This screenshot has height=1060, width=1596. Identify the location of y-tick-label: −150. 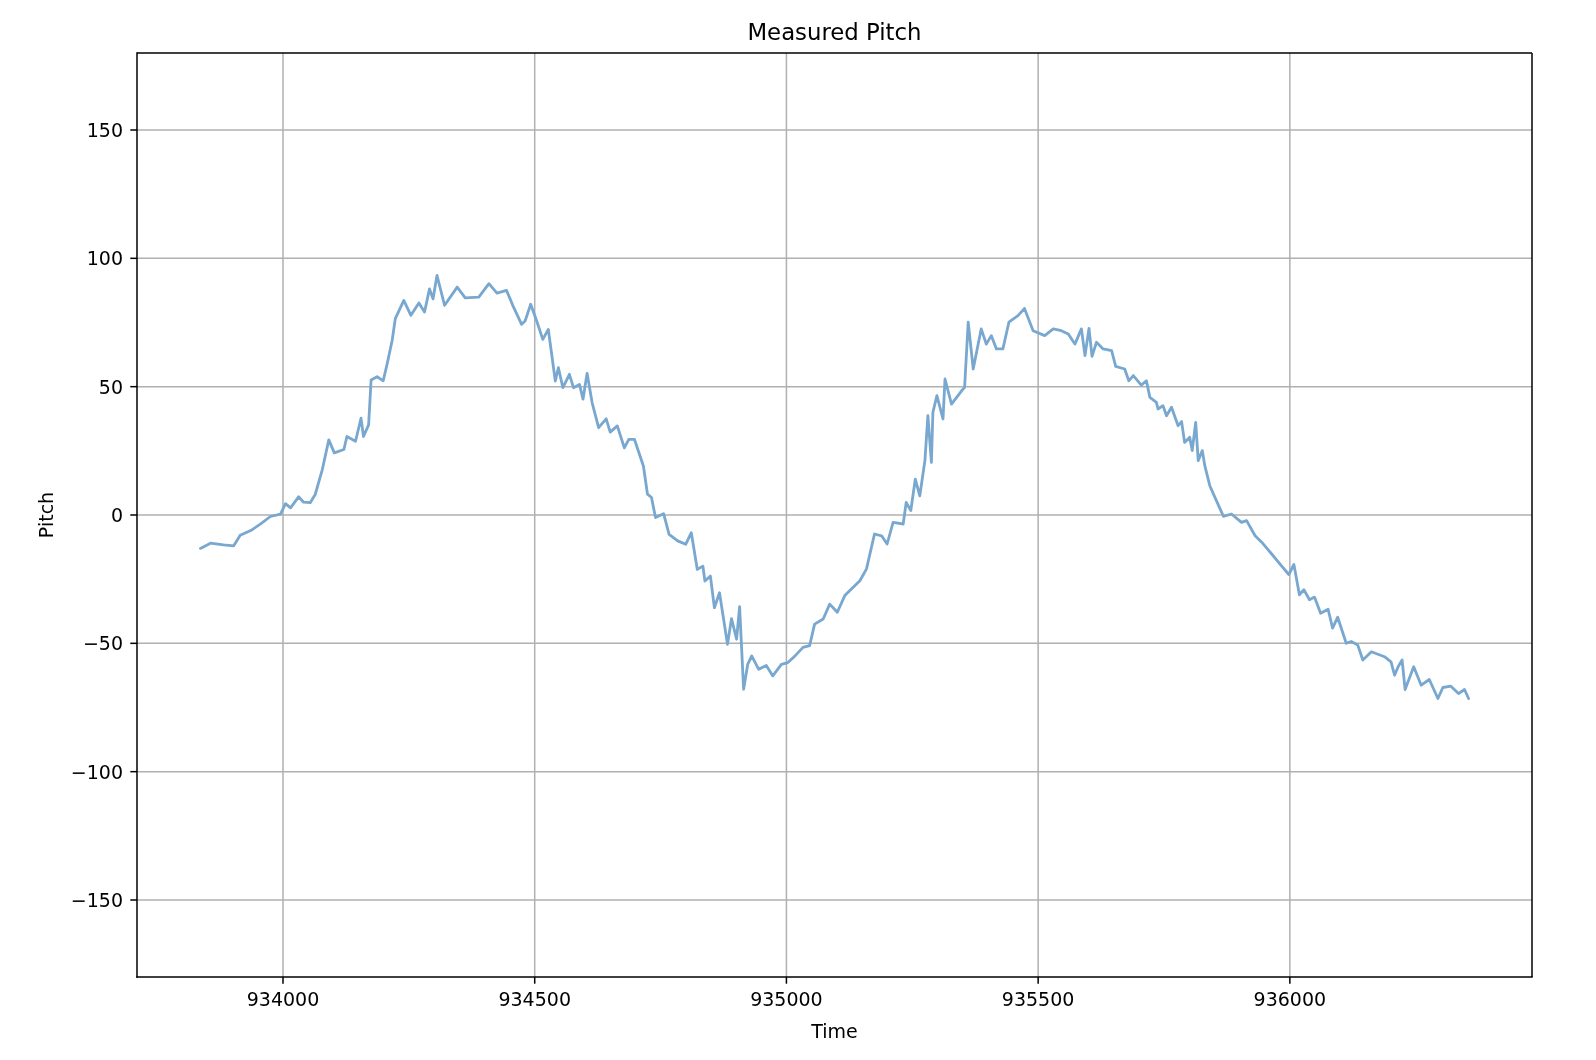
(96, 900).